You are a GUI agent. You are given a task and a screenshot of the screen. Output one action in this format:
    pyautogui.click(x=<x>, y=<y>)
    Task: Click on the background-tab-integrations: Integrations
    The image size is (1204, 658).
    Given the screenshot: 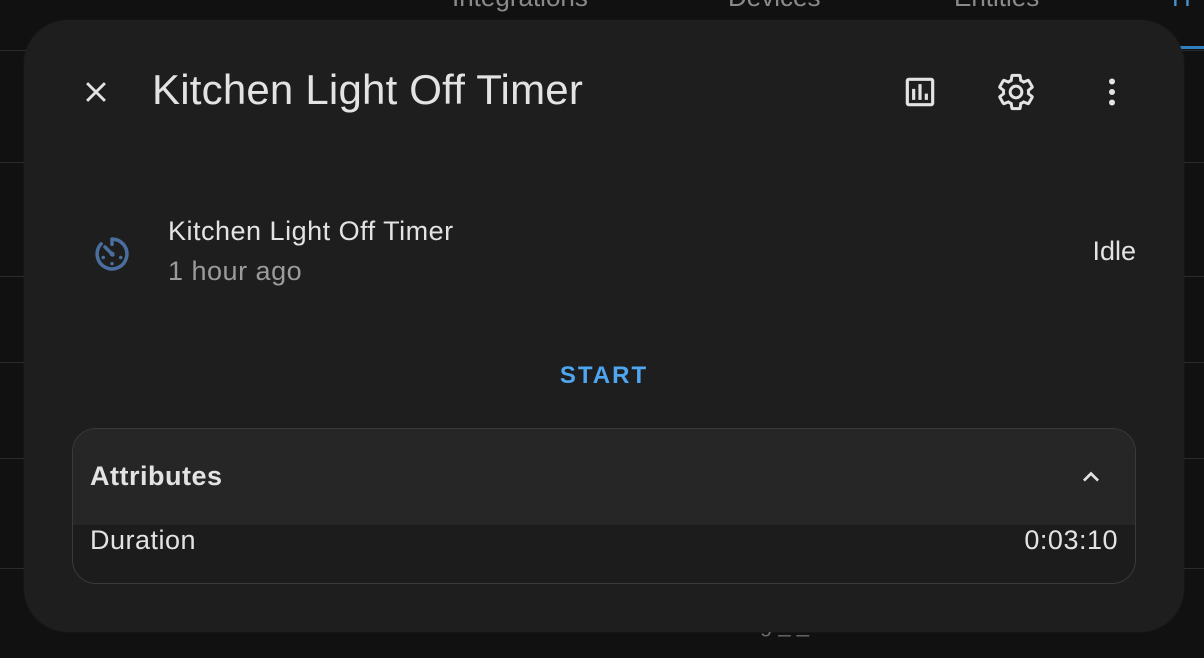 What is the action you would take?
    pyautogui.click(x=520, y=6)
    